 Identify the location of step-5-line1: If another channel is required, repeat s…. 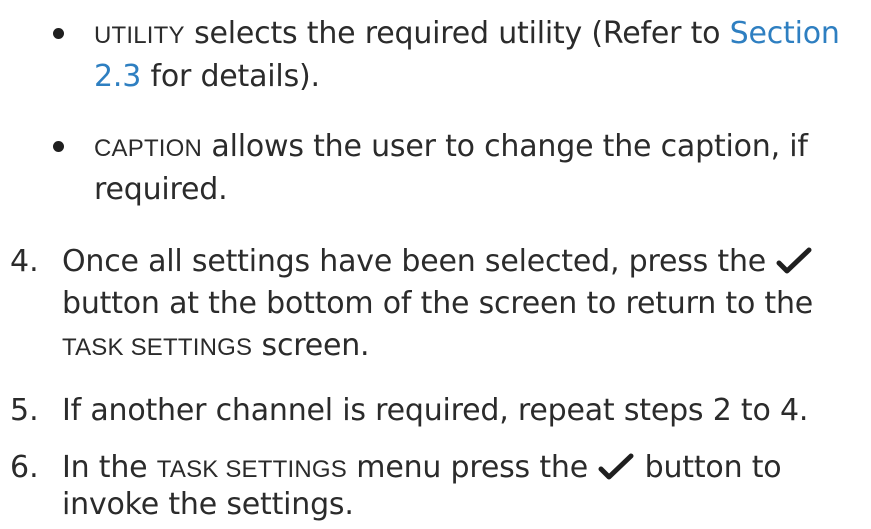
(435, 411).